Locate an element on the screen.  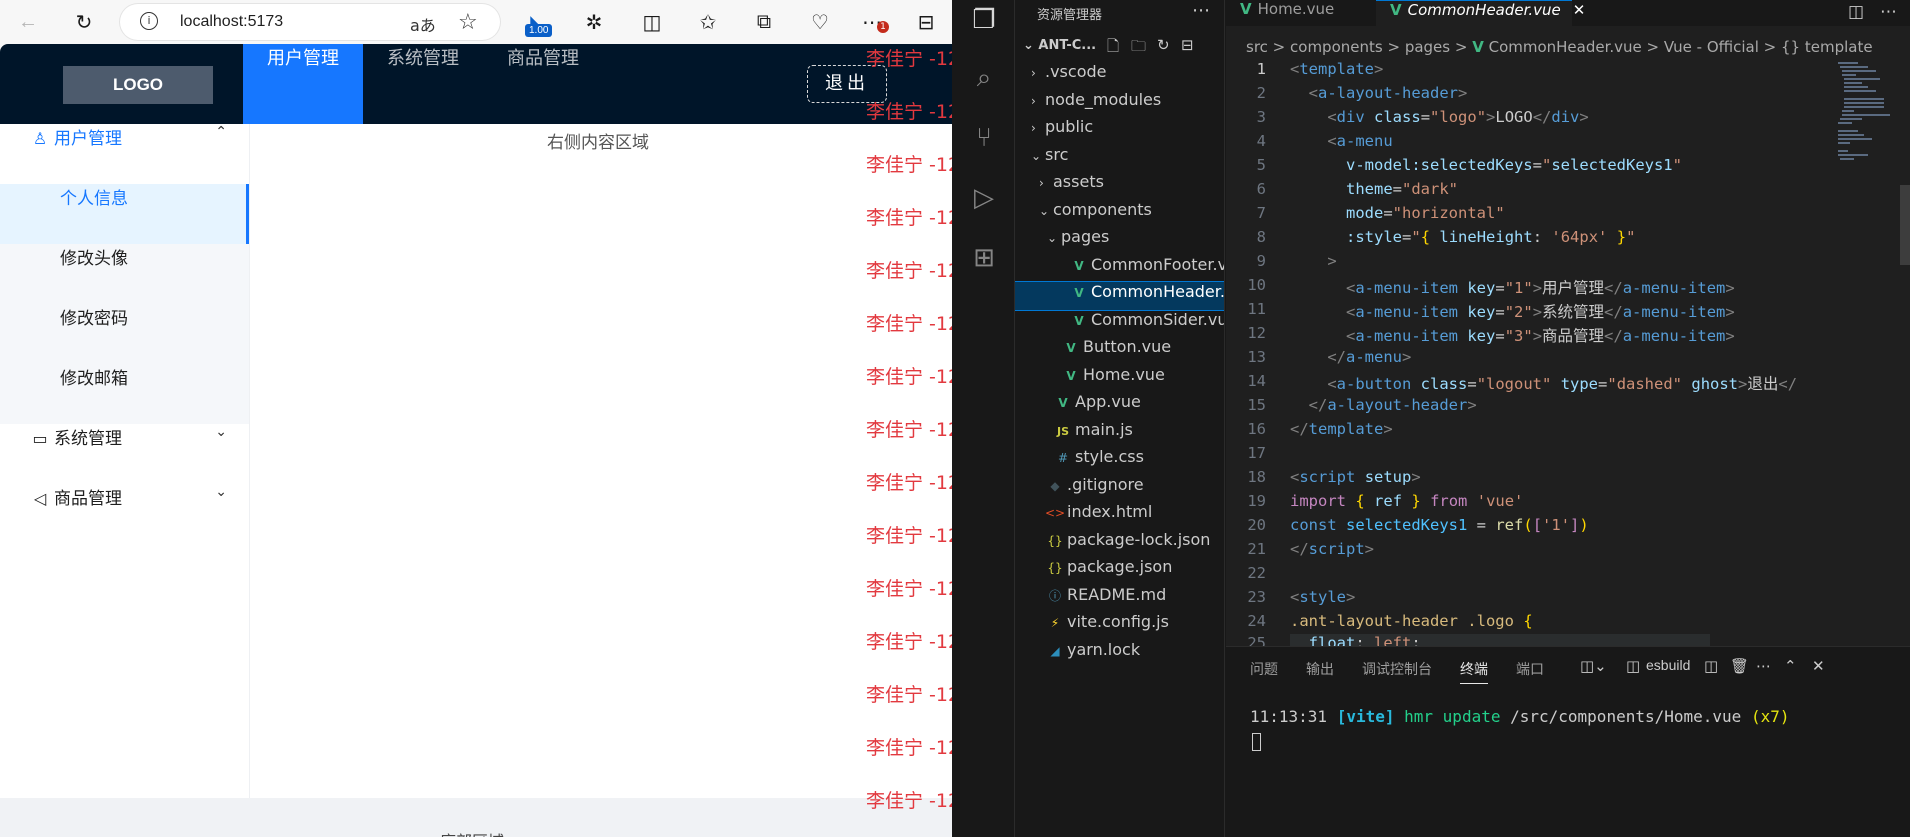
file-tree-item: › assets is located at coordinates (1119, 186).